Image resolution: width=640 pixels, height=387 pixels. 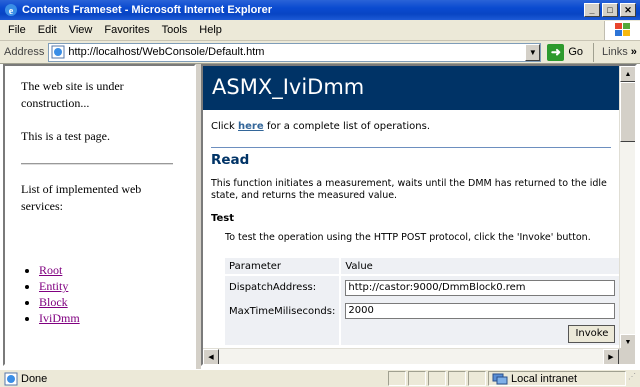 What do you see at coordinates (411, 88) in the screenshot?
I see `page-title: ASMX_IviDmm` at bounding box center [411, 88].